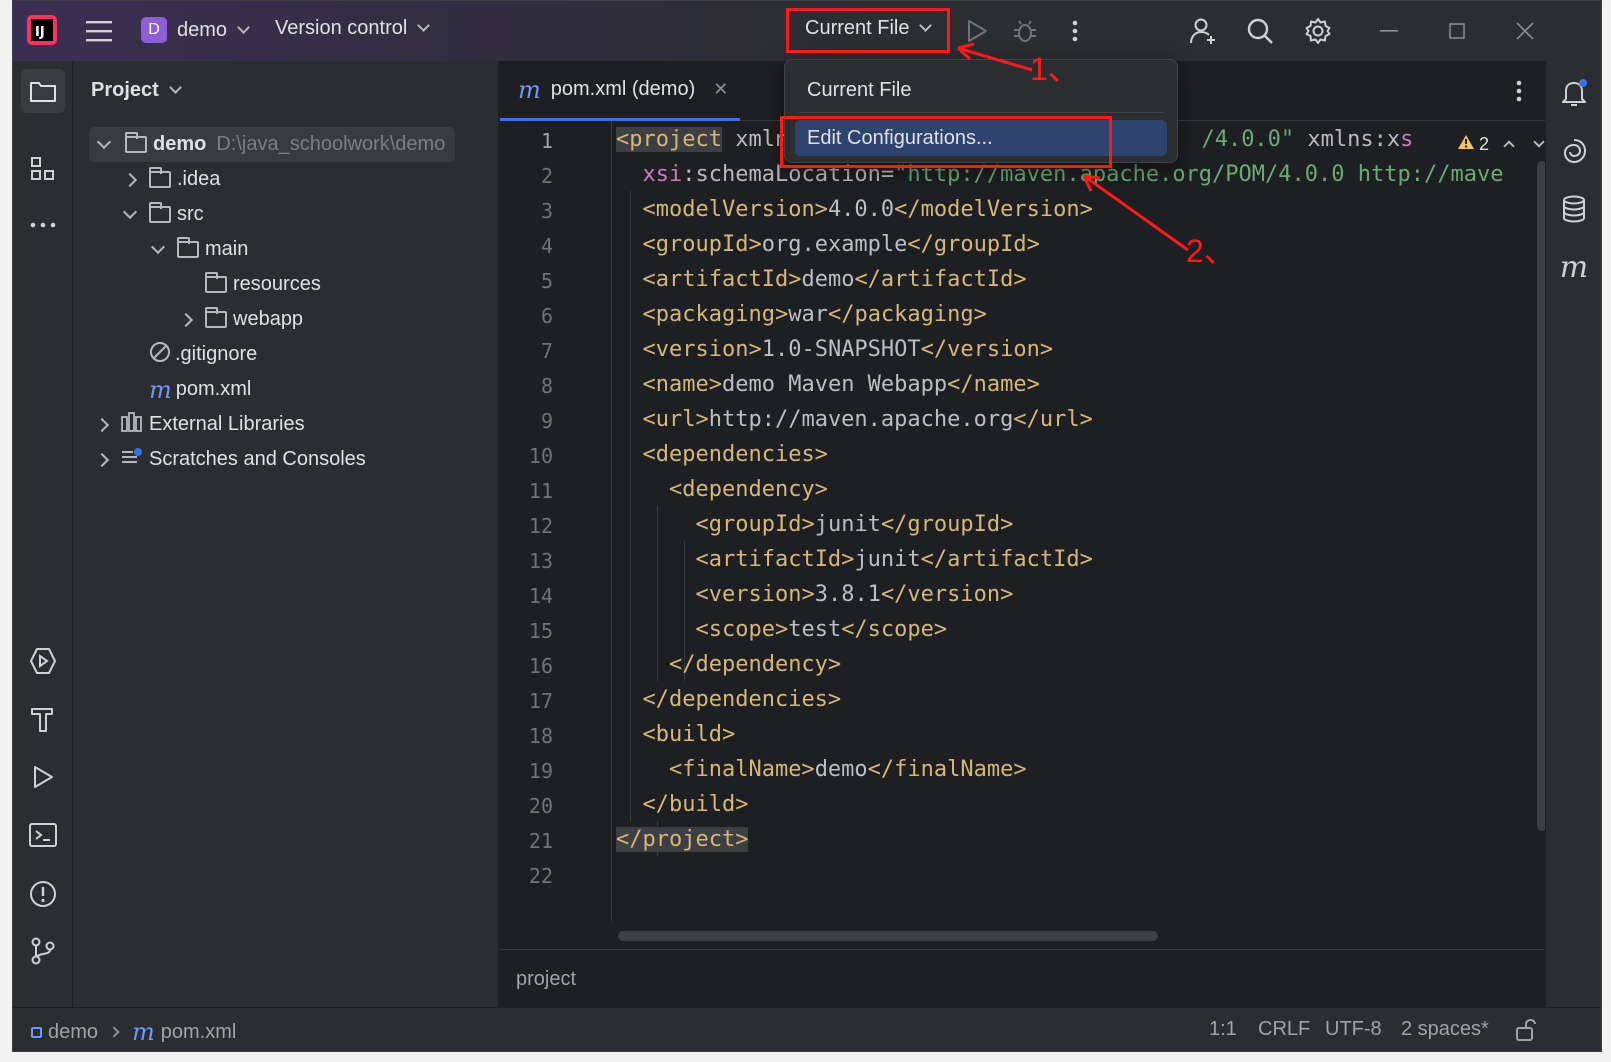  Describe the element at coordinates (1211, 251) in the screenshot. I see `annotation-label-2: 2、` at that location.